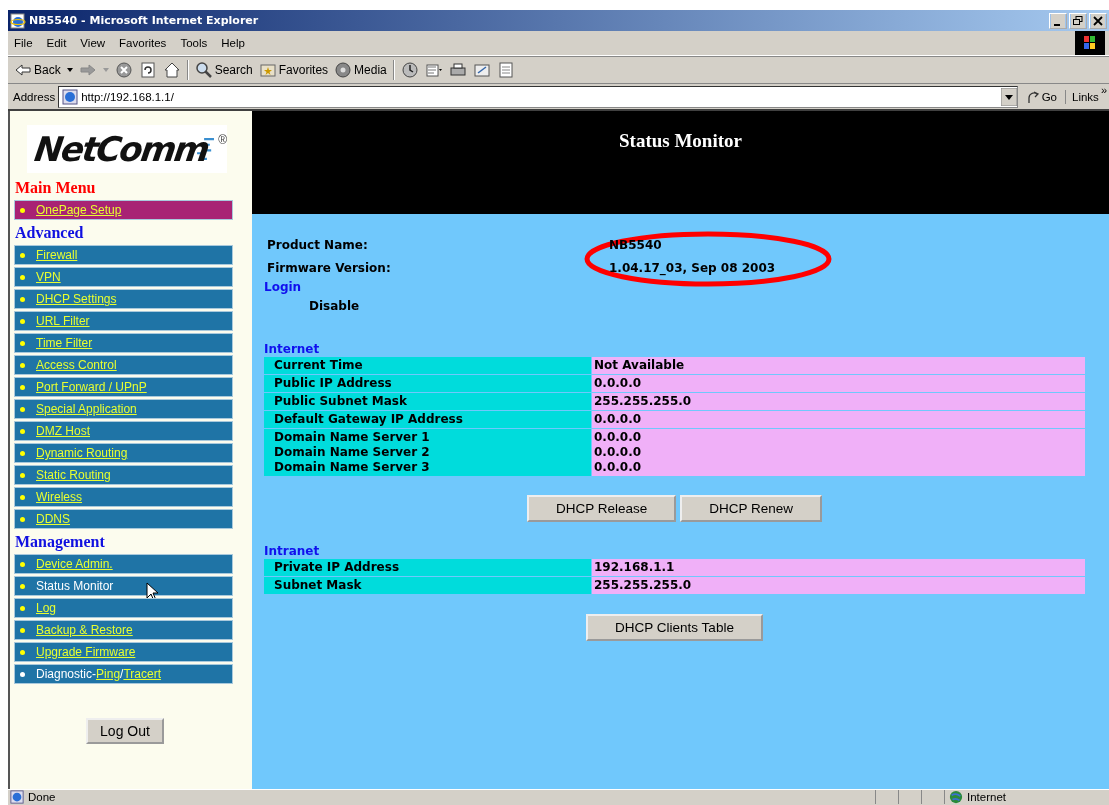 The width and height of the screenshot is (1109, 805). What do you see at coordinates (60, 542) in the screenshot?
I see `menu-heading: Management` at bounding box center [60, 542].